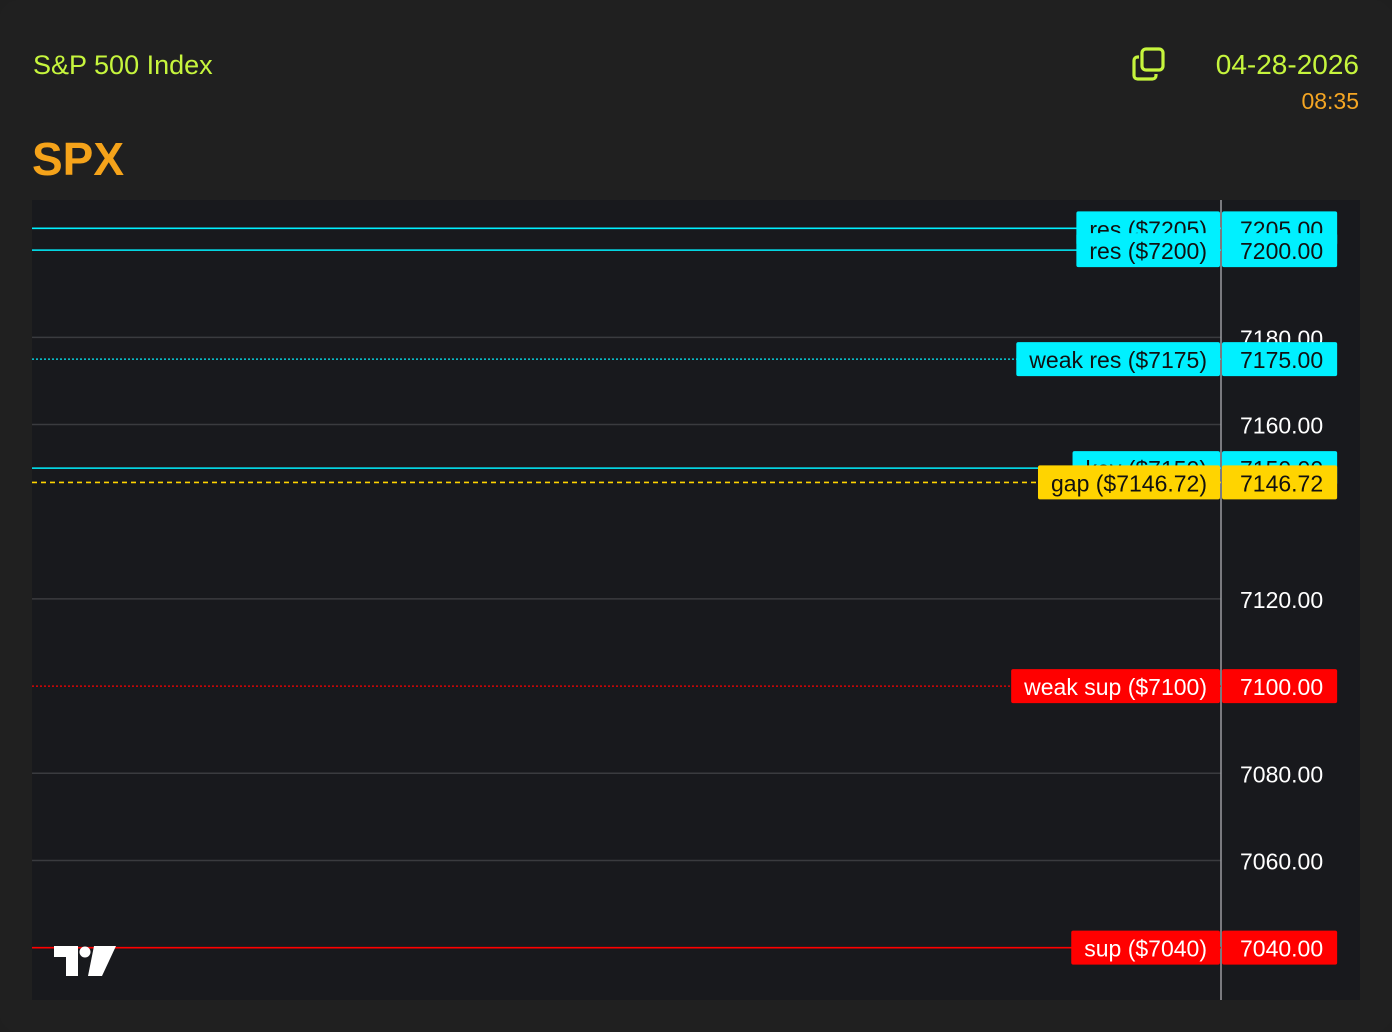 This screenshot has width=1392, height=1032. I want to click on level-label: weak sup ($7100), so click(1115, 687).